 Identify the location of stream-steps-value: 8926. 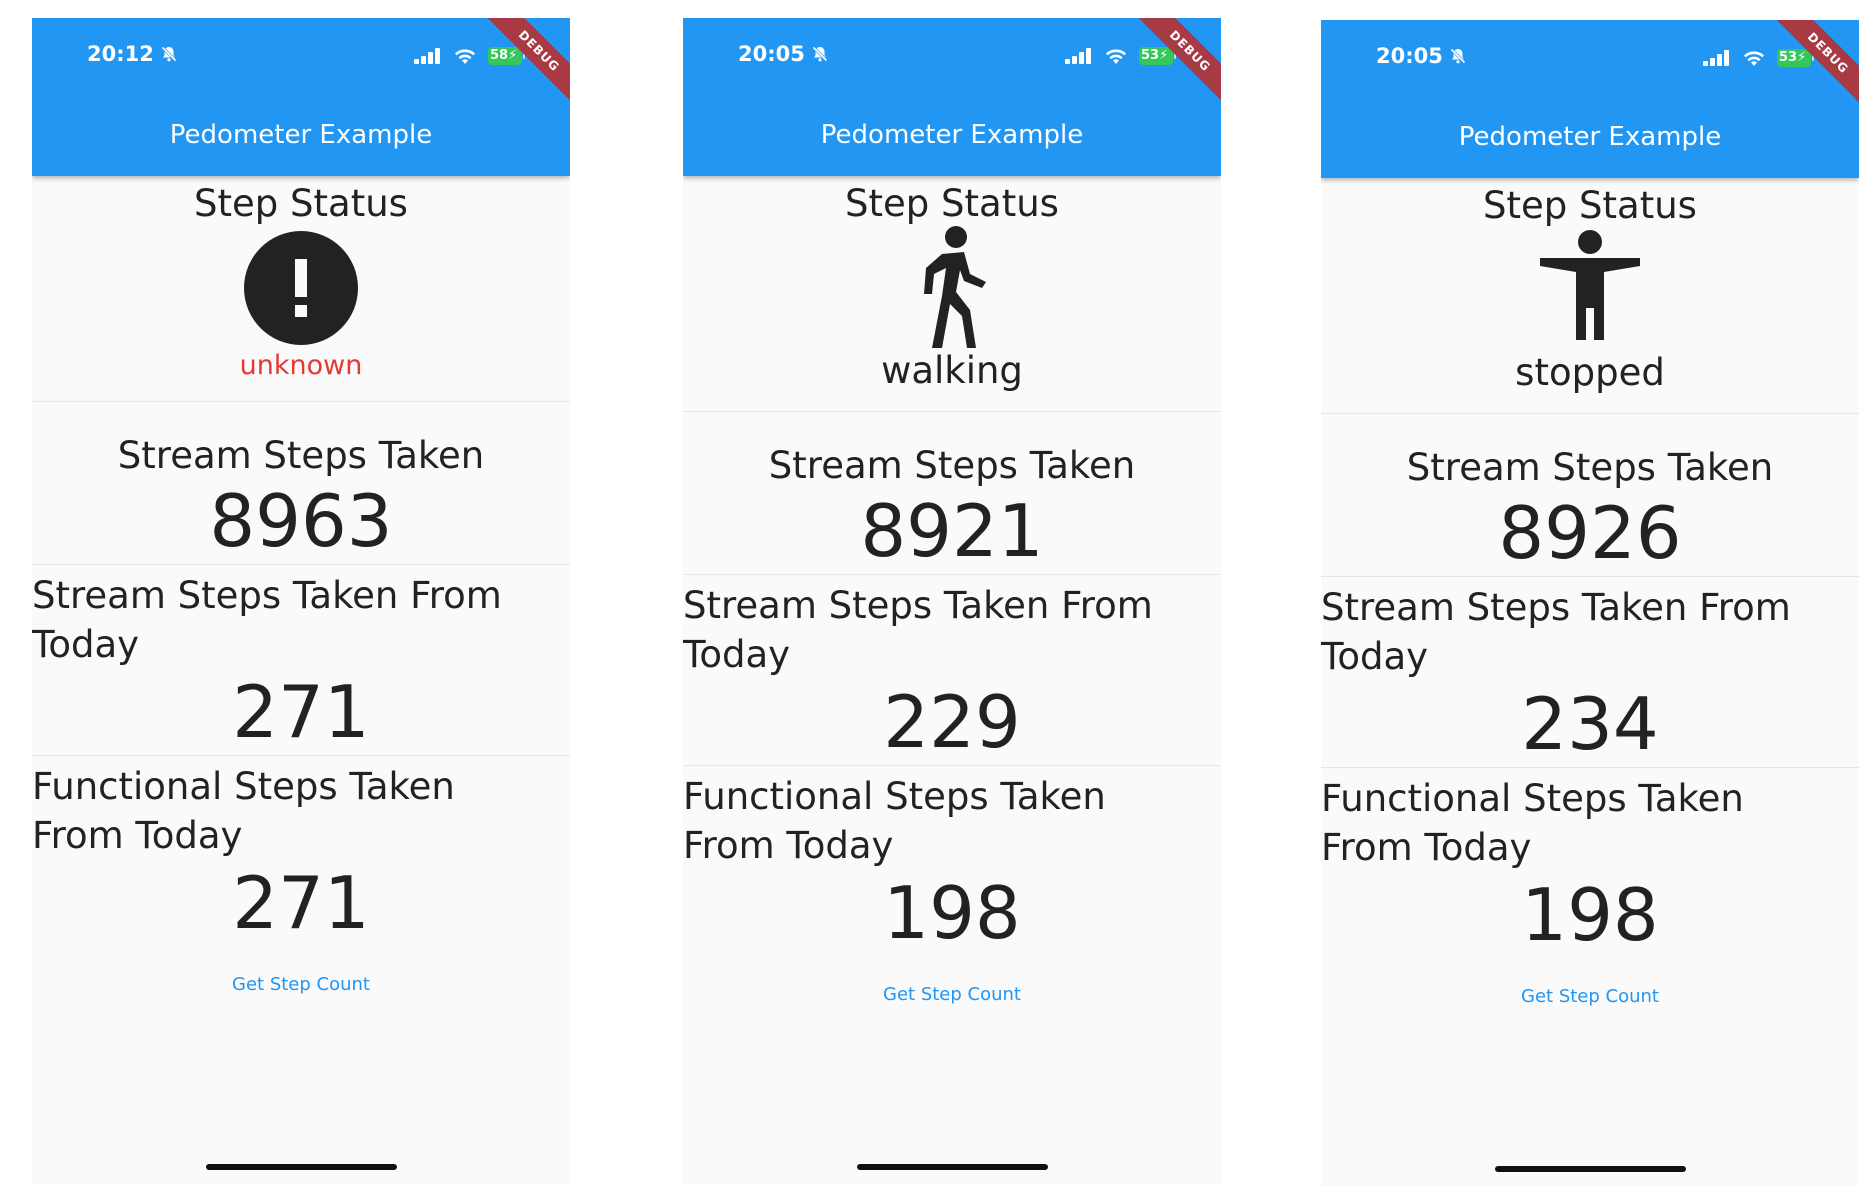
(1590, 533).